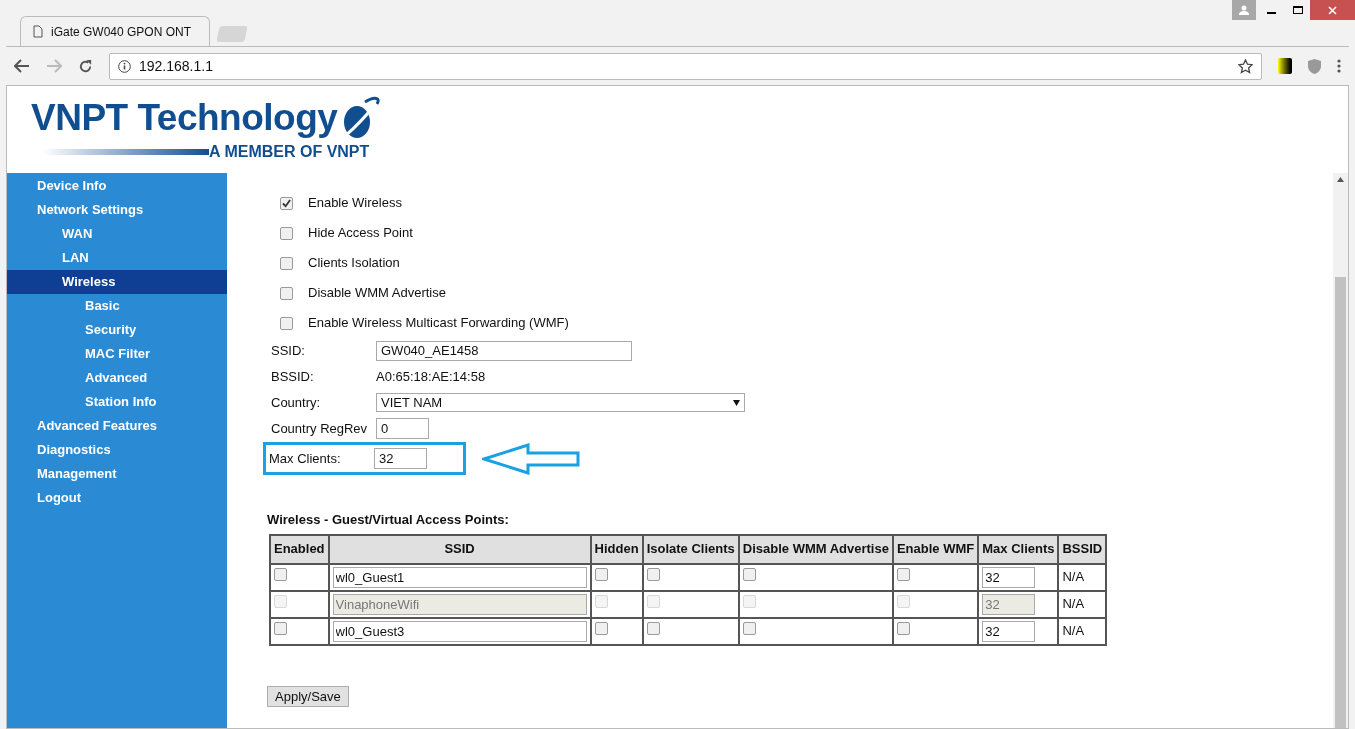 This screenshot has width=1355, height=729. I want to click on column-header: Hidden, so click(616, 549).